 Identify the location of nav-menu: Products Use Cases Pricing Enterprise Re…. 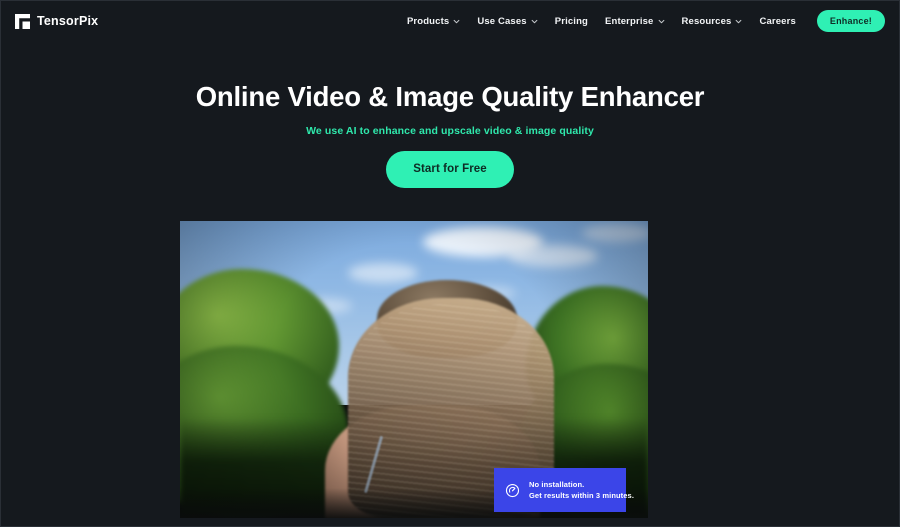
(646, 21).